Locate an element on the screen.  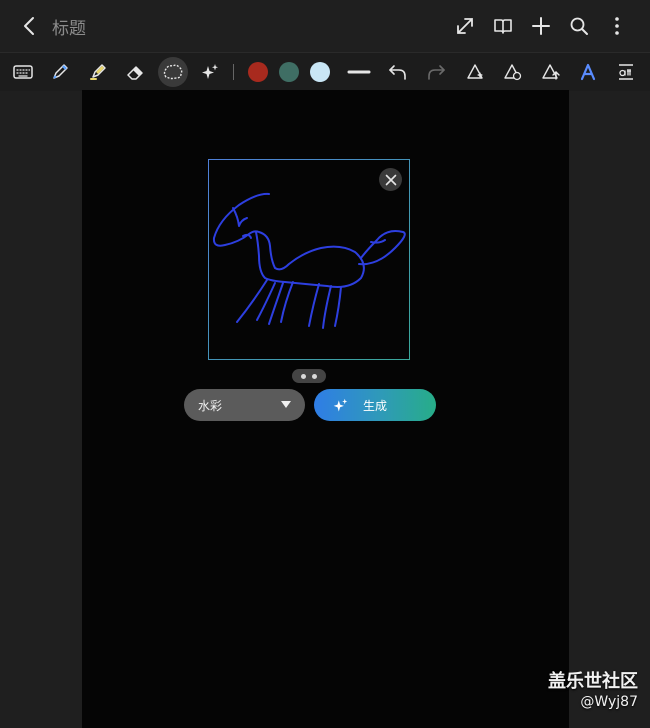
search-button is located at coordinates (579, 26).